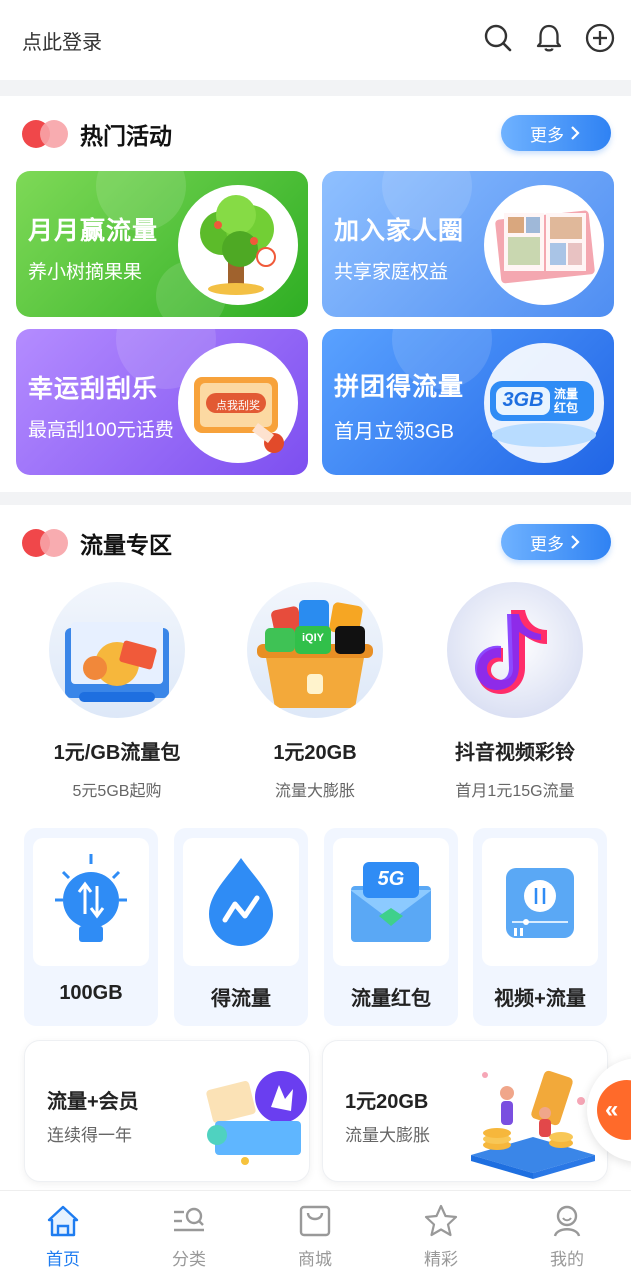 The image size is (631, 1280). Describe the element at coordinates (614, 1110) in the screenshot. I see `double-chevron-left-icon: «` at that location.